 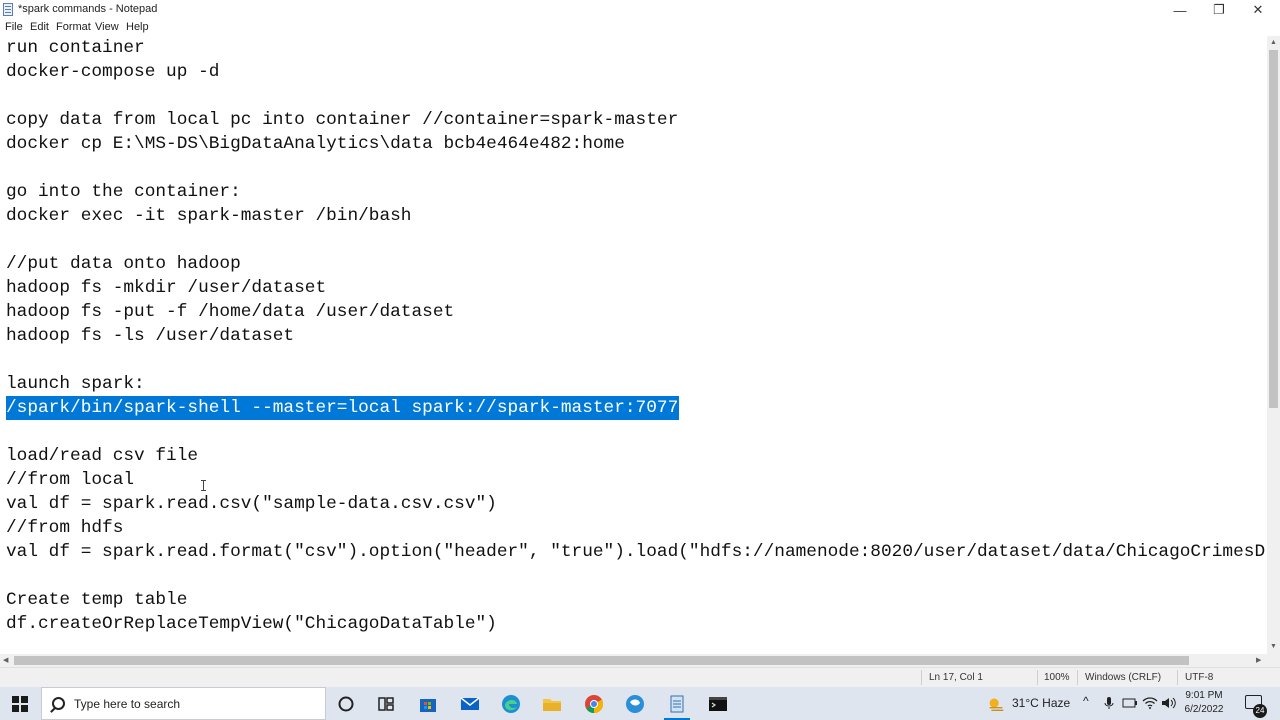 I want to click on minimize-button: —, so click(x=1180, y=10).